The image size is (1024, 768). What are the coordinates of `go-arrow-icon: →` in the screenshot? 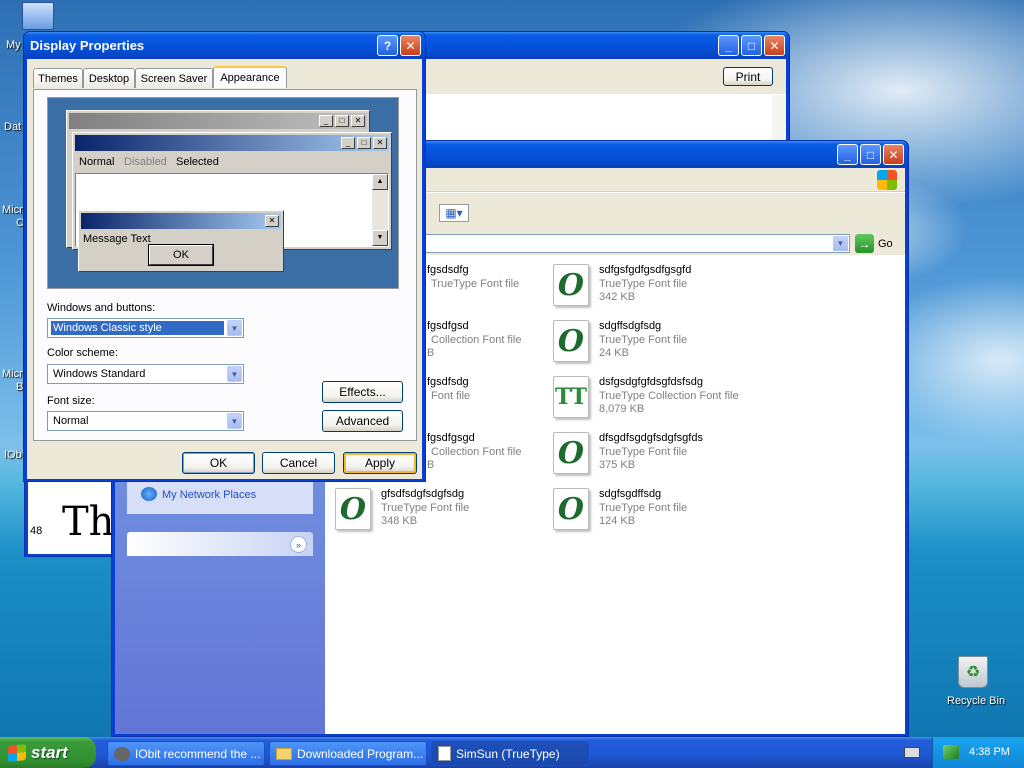 It's located at (864, 243).